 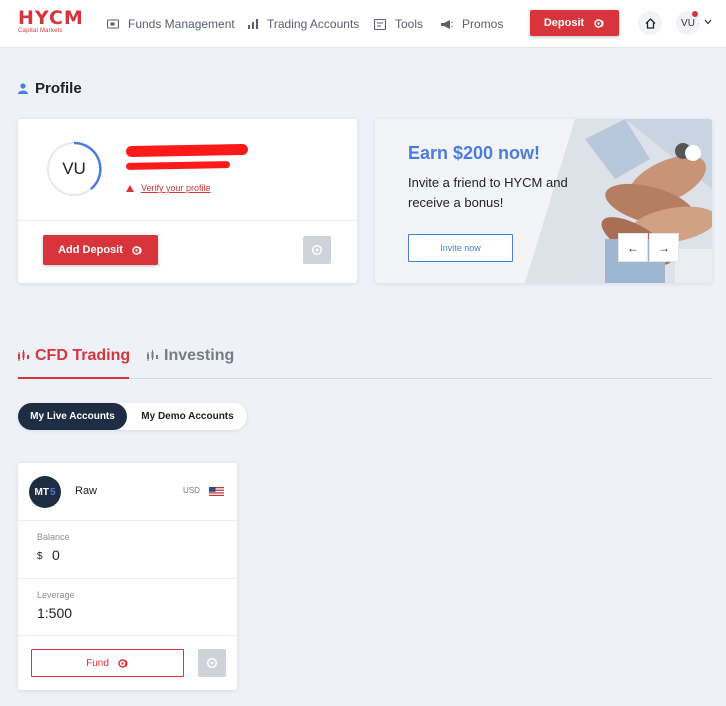 What do you see at coordinates (55, 613) in the screenshot?
I see `leverage-value: 1:500` at bounding box center [55, 613].